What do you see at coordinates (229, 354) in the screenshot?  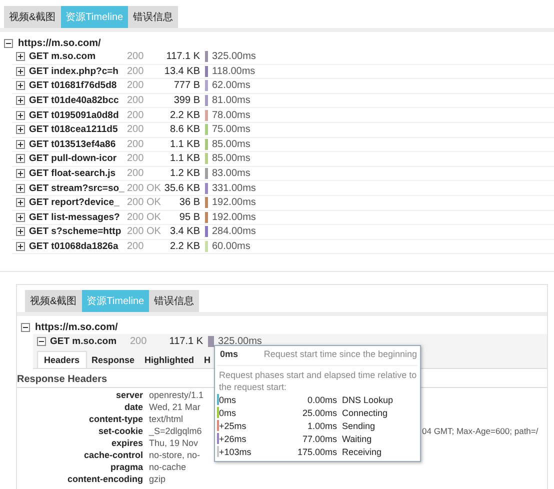 I see `start-time: 0ms` at bounding box center [229, 354].